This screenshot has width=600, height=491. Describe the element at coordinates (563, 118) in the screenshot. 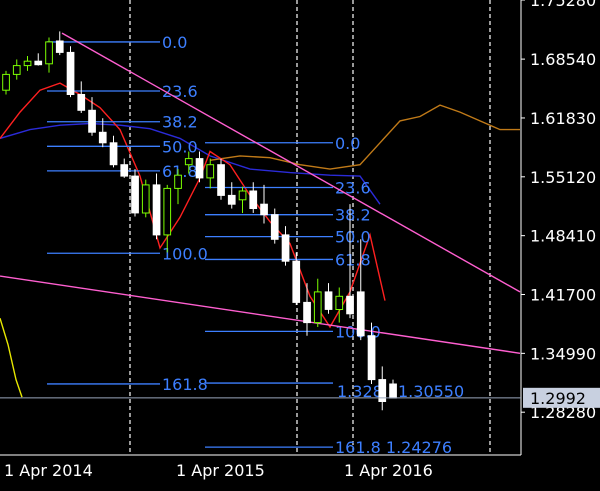

I see `y-tick-label: 1.61830` at that location.